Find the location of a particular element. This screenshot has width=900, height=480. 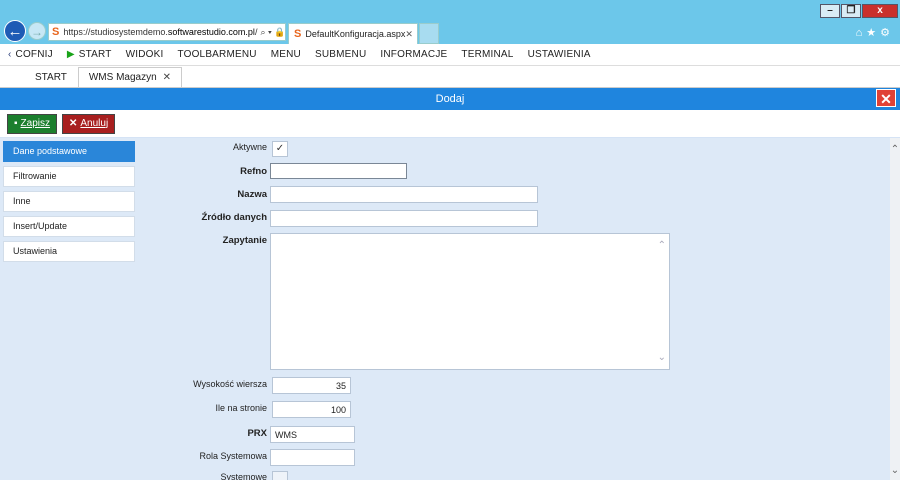

maximize-button: ❐ is located at coordinates (851, 11).